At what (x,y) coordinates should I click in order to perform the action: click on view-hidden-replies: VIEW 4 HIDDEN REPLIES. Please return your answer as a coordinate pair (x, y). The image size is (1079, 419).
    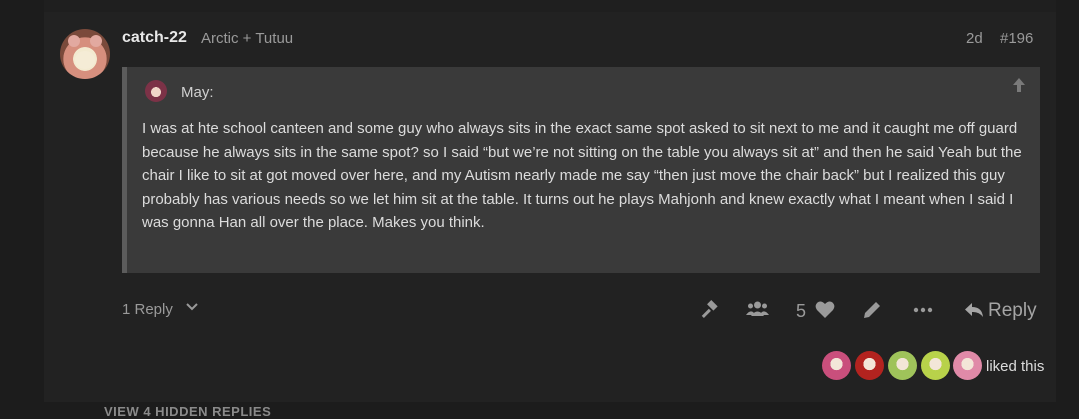
    Looking at the image, I should click on (187, 411).